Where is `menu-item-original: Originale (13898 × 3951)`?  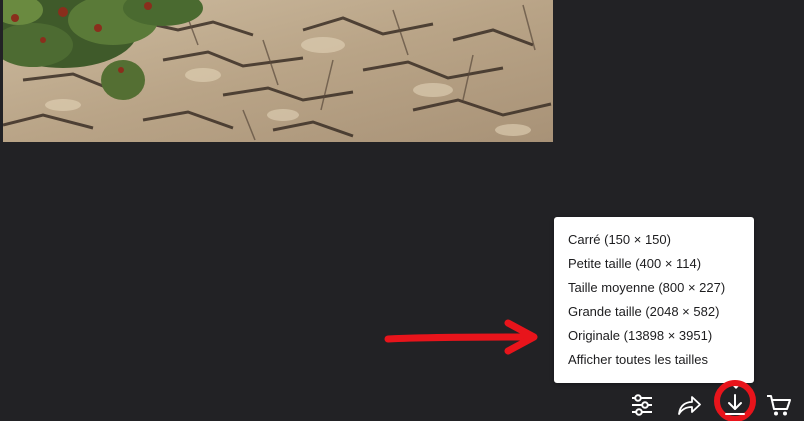
menu-item-original: Originale (13898 × 3951) is located at coordinates (654, 336).